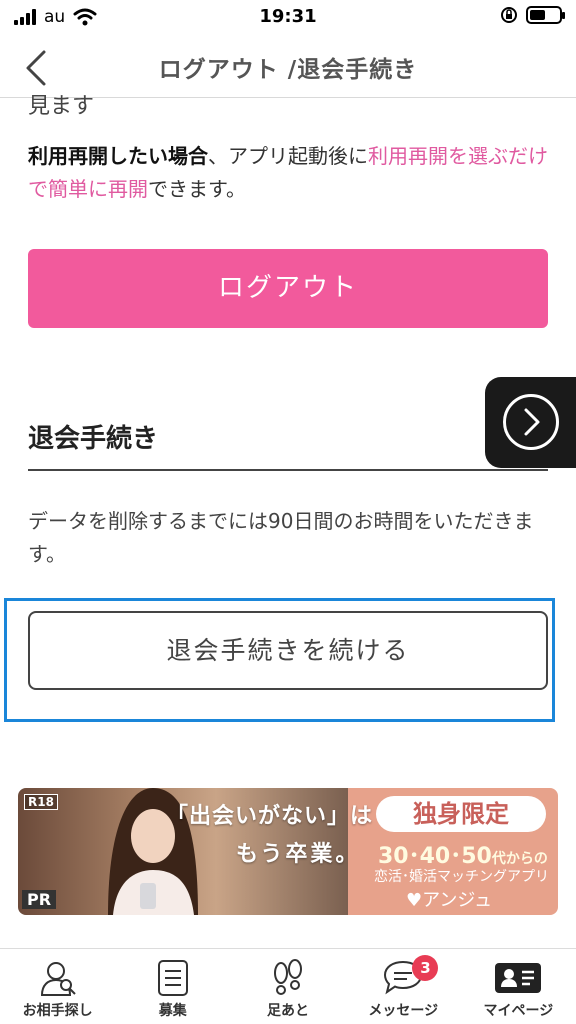 Image resolution: width=576 pixels, height=1024 pixels. What do you see at coordinates (545, 15) in the screenshot?
I see `battery-icon` at bounding box center [545, 15].